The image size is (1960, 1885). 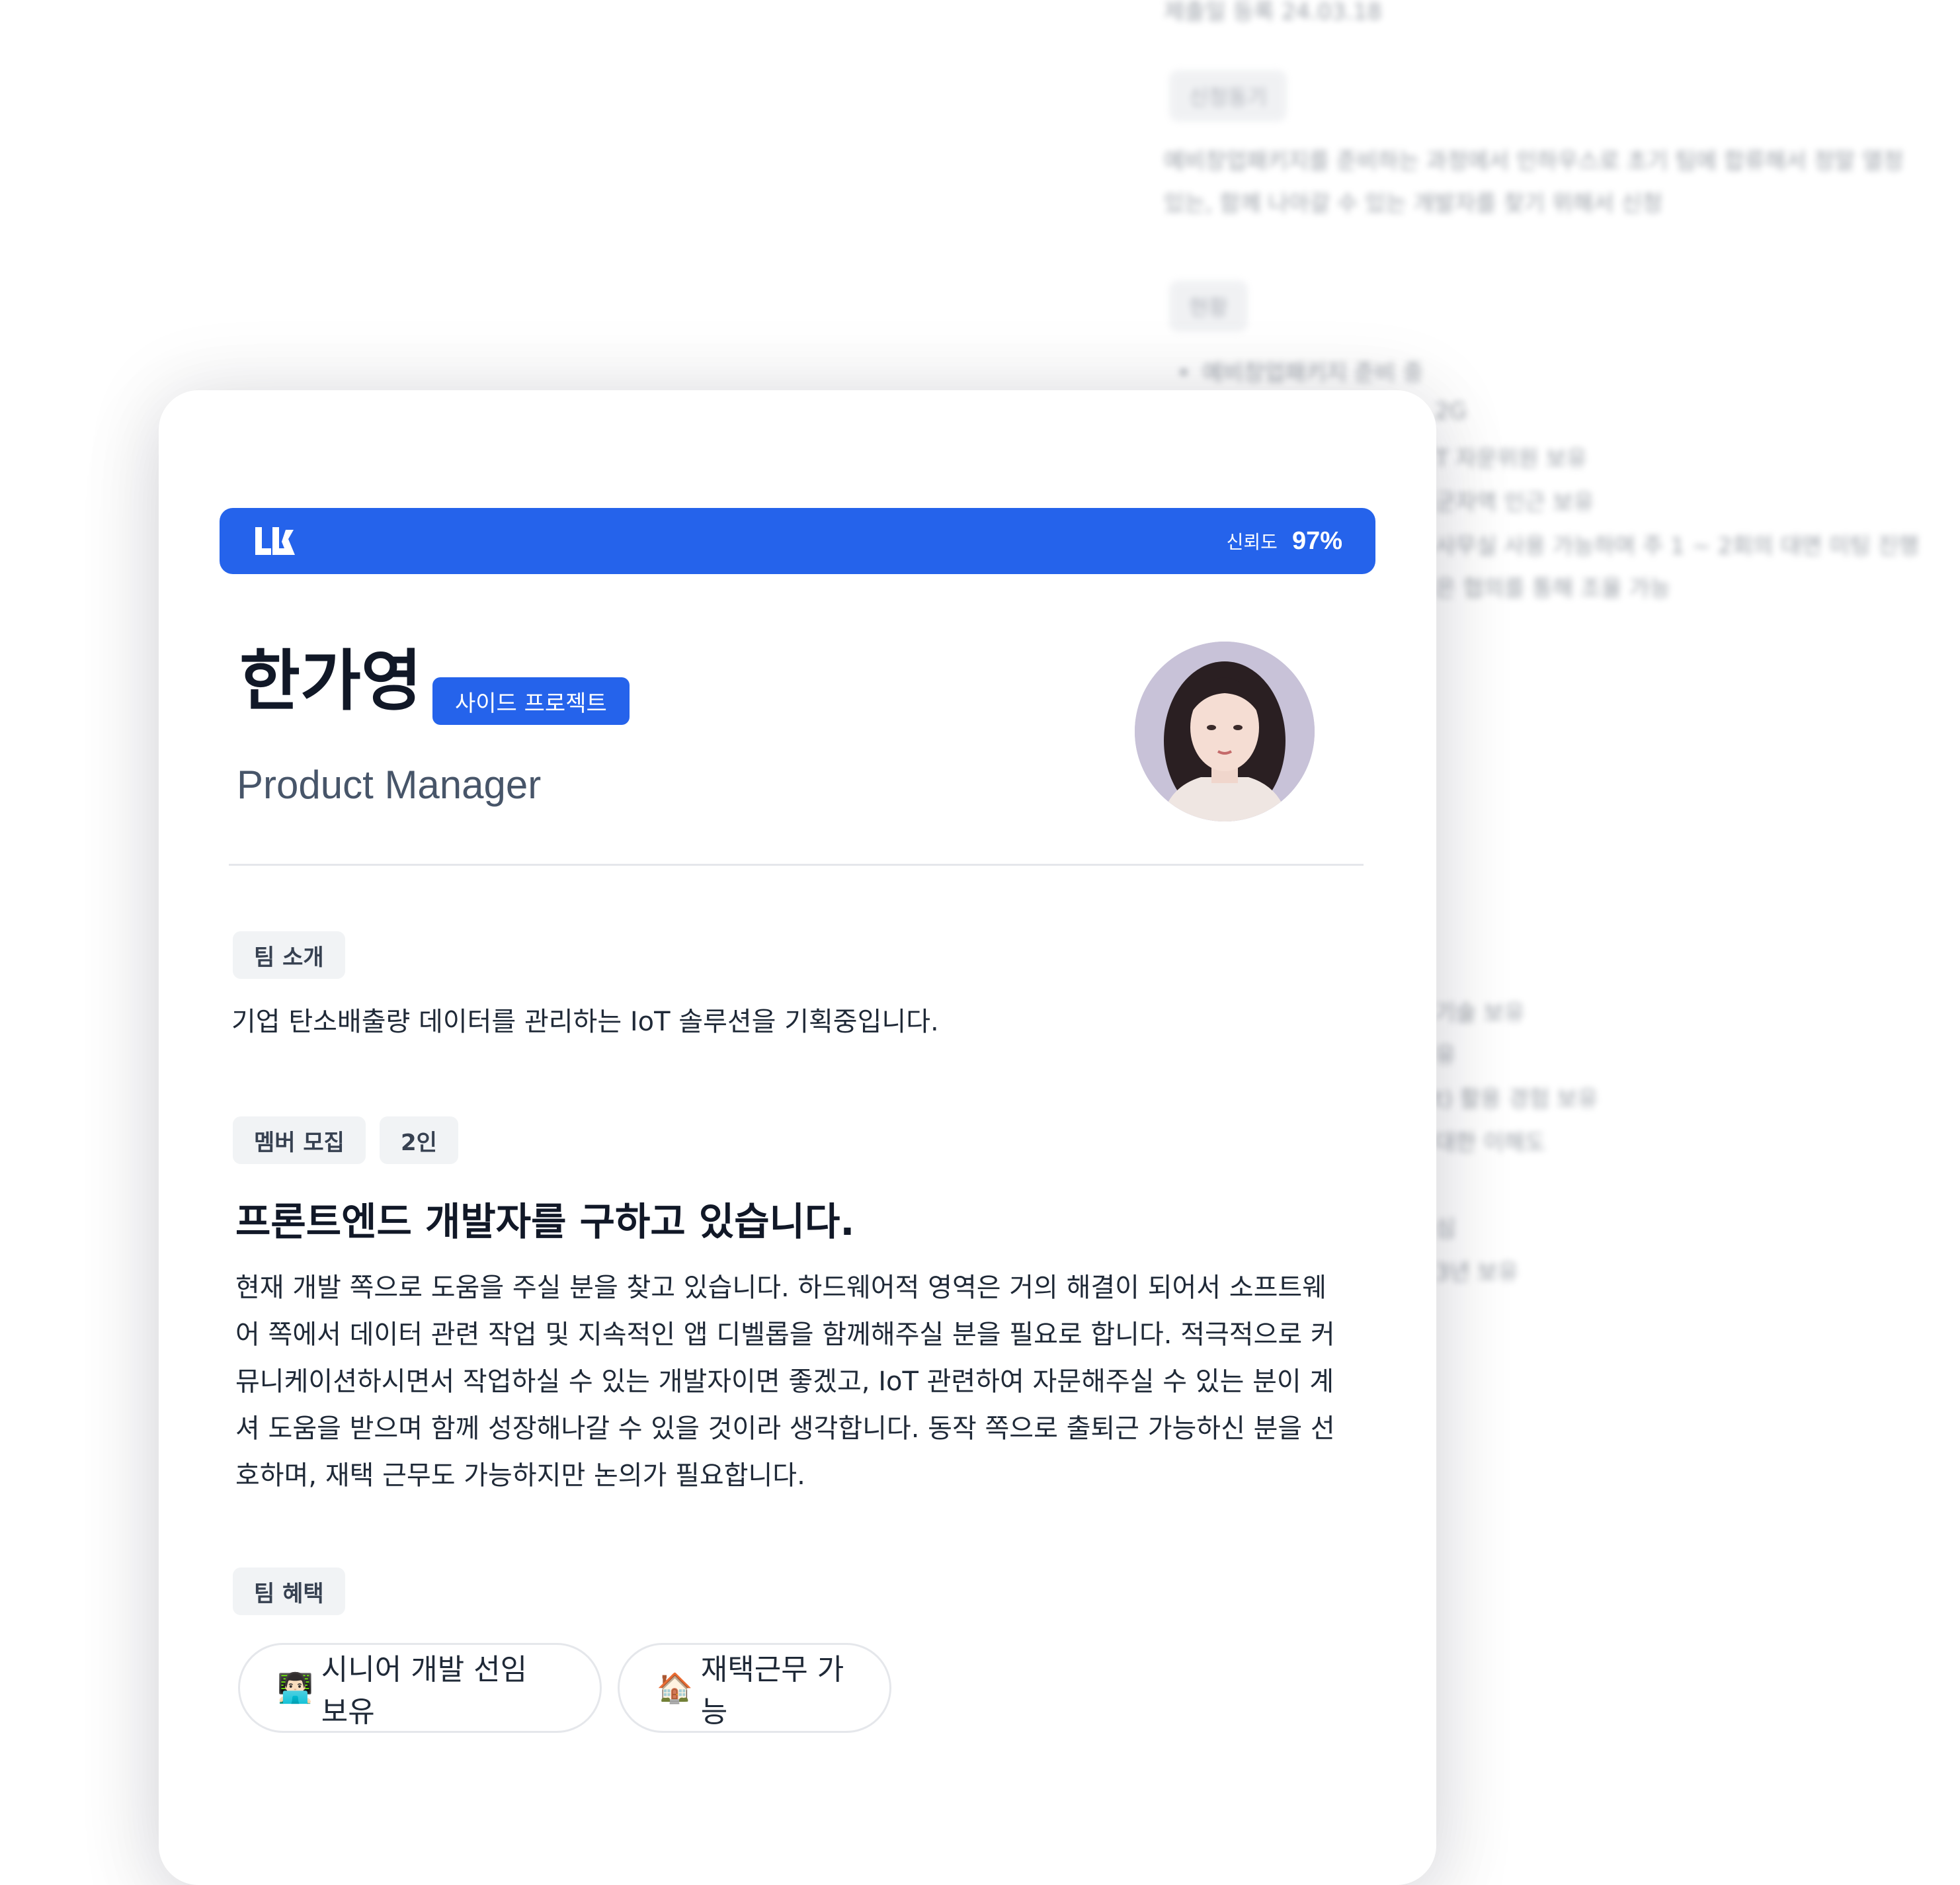 I want to click on bg-status-item: 2G, so click(x=1451, y=411).